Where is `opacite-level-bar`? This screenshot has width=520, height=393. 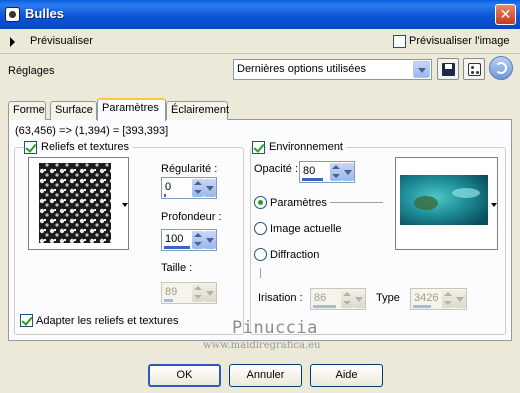 opacite-level-bar is located at coordinates (312, 179).